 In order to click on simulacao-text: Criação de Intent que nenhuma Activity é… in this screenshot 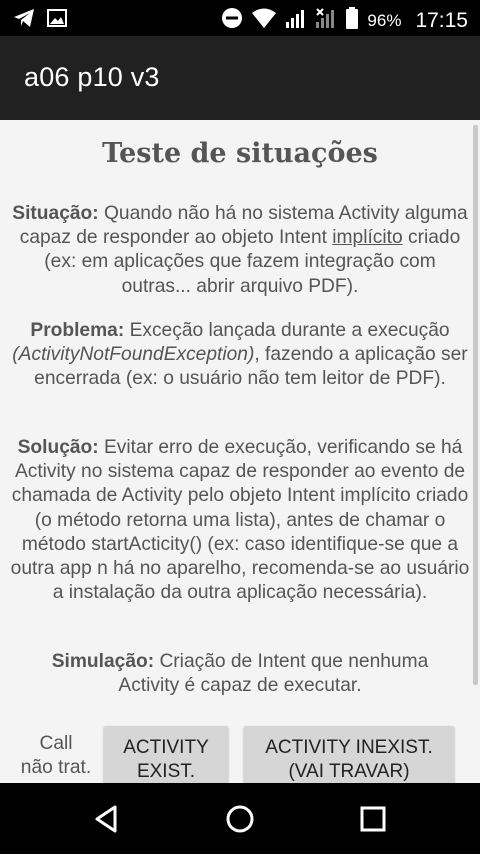, I will do `click(273, 674)`.